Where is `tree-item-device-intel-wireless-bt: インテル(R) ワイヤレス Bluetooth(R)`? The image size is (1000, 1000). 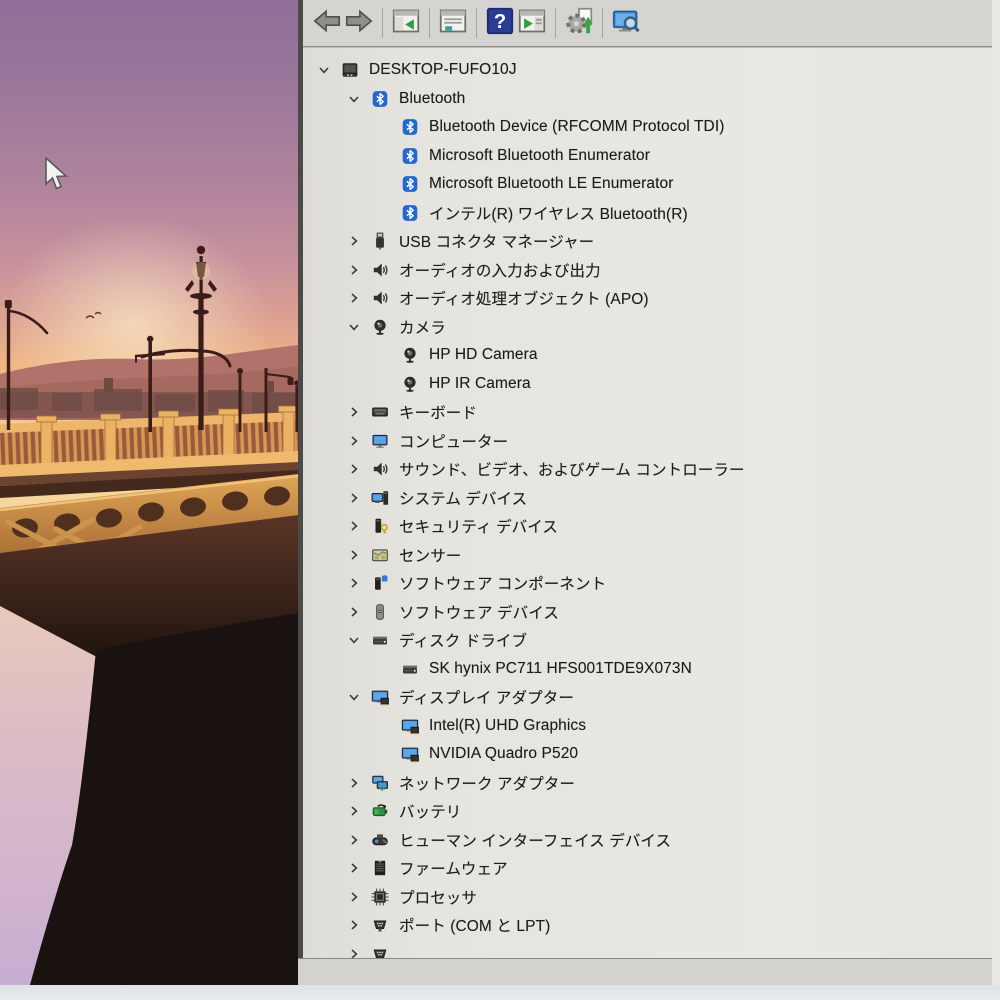 tree-item-device-intel-wireless-bt: インテル(R) ワイヤレス Bluetooth(R) is located at coordinates (647, 213).